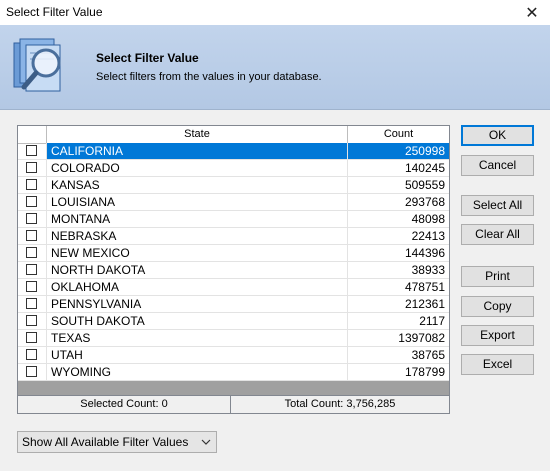 This screenshot has height=471, width=550. Describe the element at coordinates (105, 442) in the screenshot. I see `filter-mode-value: Show All Available Filter Values` at that location.